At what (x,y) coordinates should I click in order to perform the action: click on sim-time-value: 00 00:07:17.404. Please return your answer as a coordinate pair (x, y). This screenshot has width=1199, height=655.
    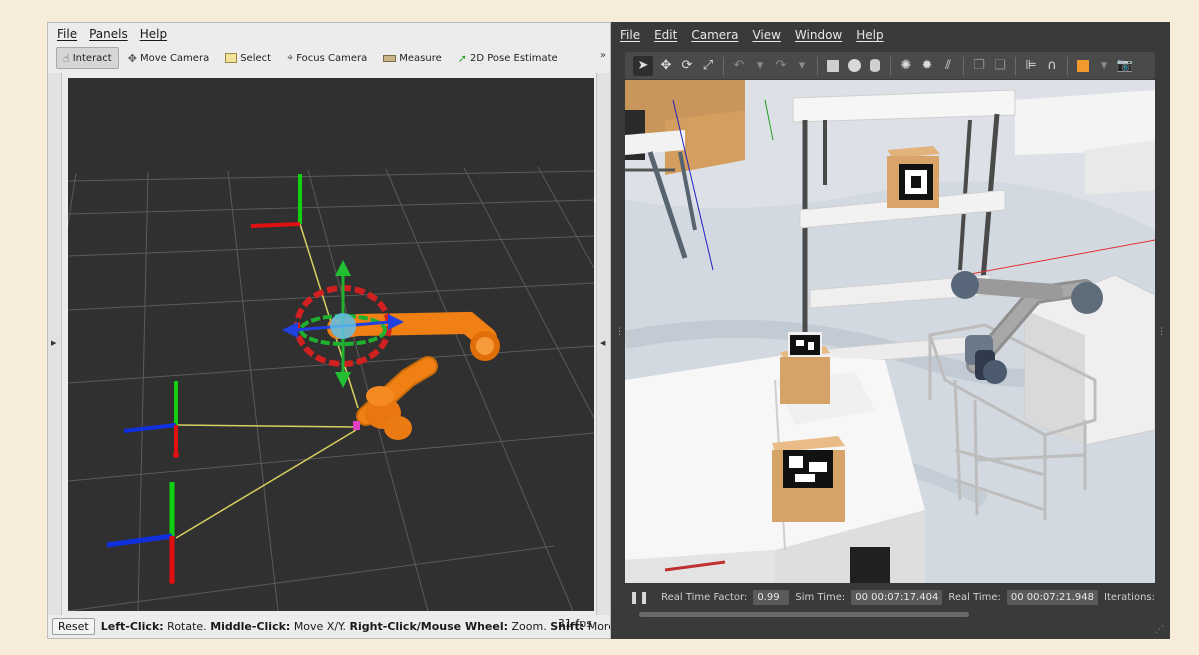
    Looking at the image, I should click on (897, 597).